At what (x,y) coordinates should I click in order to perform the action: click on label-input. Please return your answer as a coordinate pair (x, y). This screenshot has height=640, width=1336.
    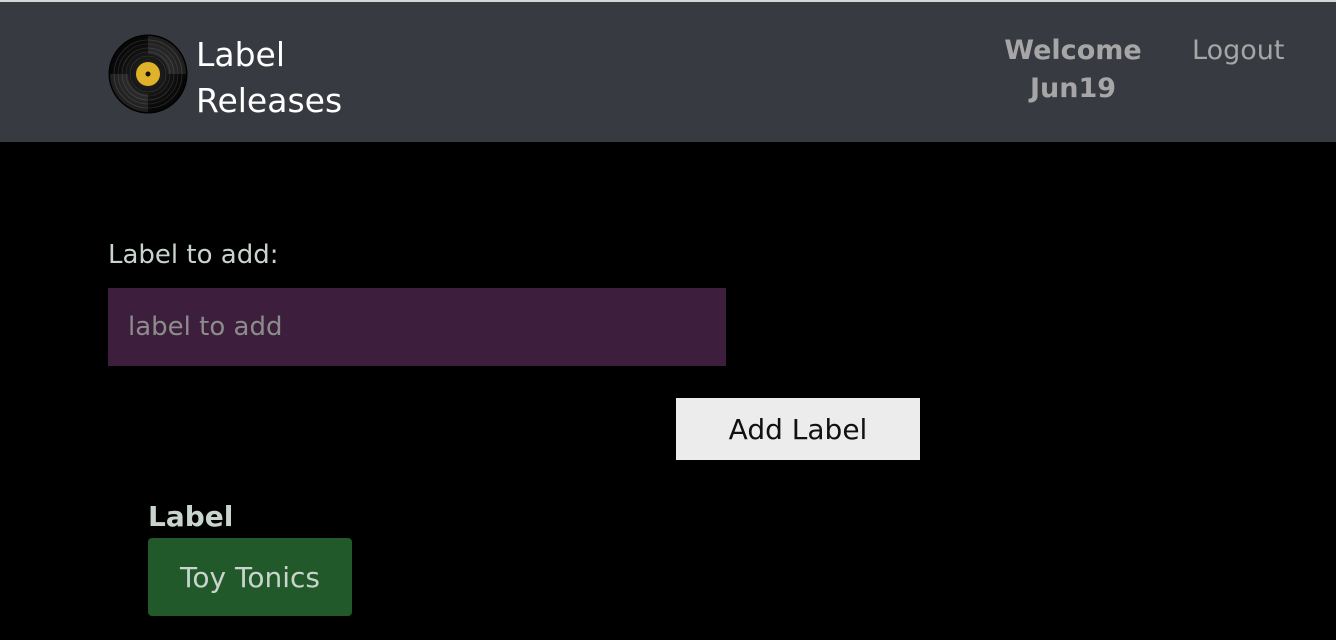
    Looking at the image, I should click on (417, 327).